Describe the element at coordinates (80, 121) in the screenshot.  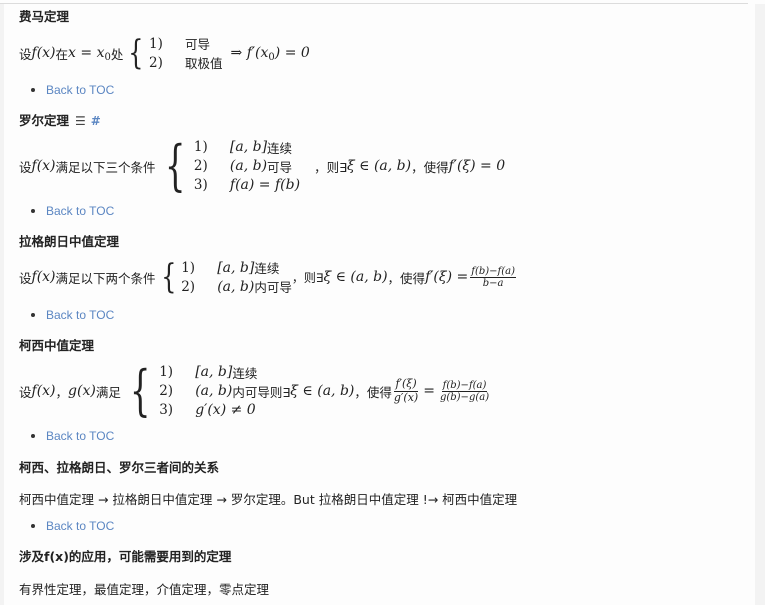
I see `list-icon: ☰` at that location.